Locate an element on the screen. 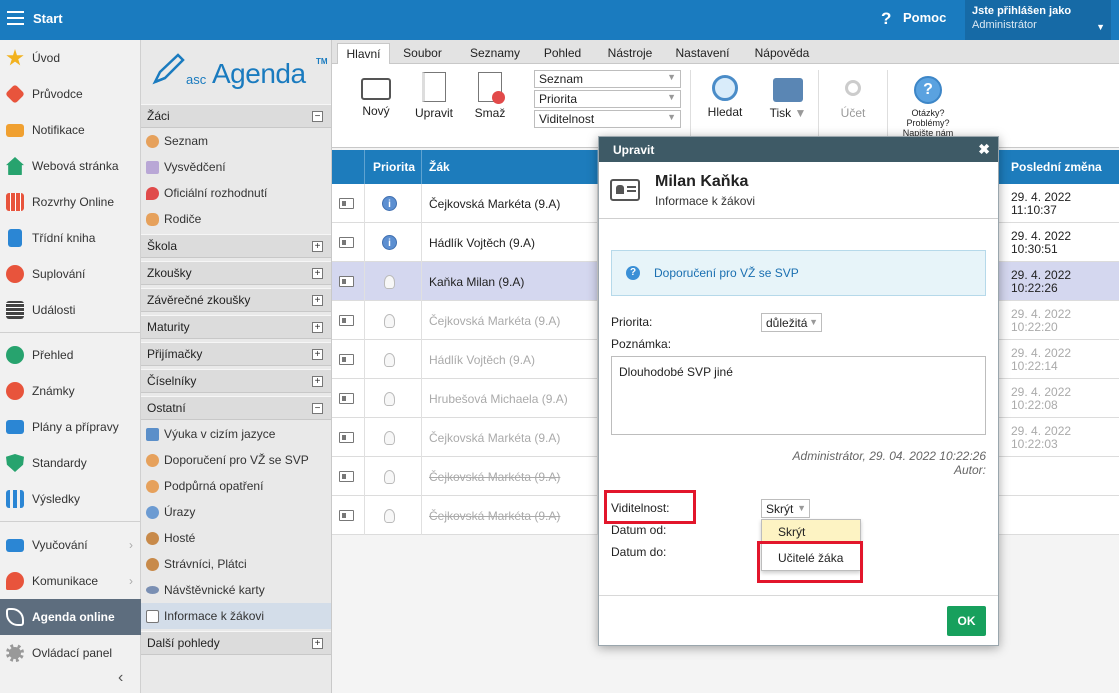 Image resolution: width=1119 pixels, height=693 pixels. delete-label: Smaž is located at coordinates (490, 113).